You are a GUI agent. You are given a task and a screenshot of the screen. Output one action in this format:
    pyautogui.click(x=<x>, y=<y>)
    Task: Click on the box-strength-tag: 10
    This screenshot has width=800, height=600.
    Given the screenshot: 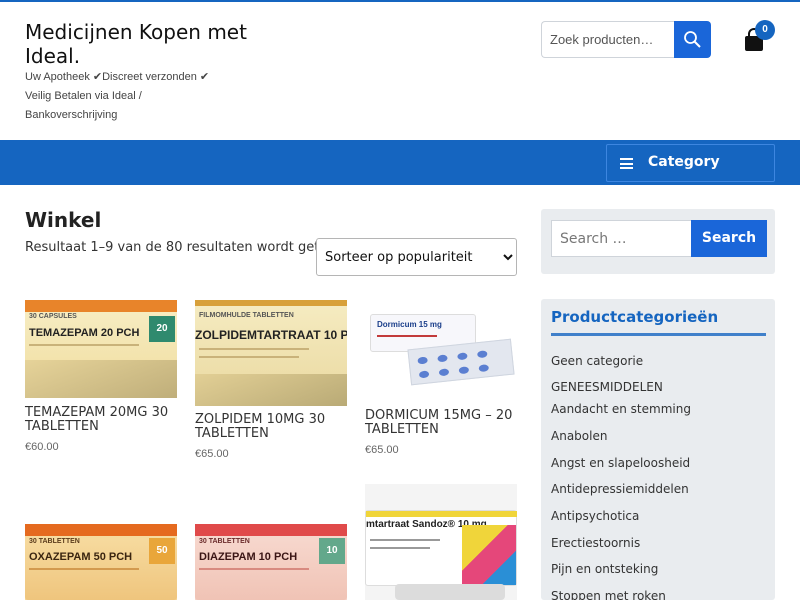 What is the action you would take?
    pyautogui.click(x=332, y=551)
    